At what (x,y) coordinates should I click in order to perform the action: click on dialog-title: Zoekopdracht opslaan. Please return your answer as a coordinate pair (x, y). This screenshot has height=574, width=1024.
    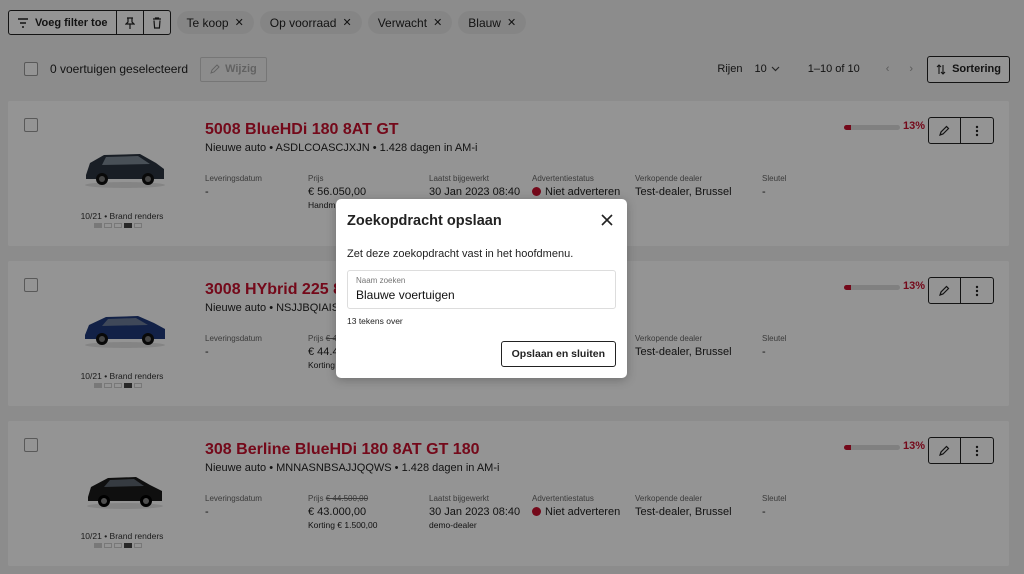
    Looking at the image, I should click on (424, 221).